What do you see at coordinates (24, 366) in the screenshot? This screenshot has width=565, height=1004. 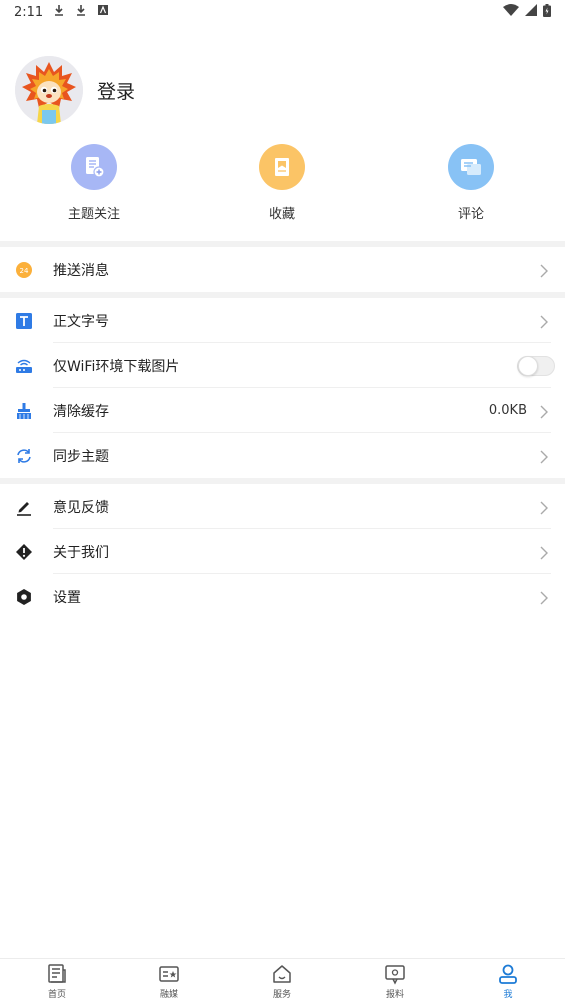 I see `wifi-router-icon` at bounding box center [24, 366].